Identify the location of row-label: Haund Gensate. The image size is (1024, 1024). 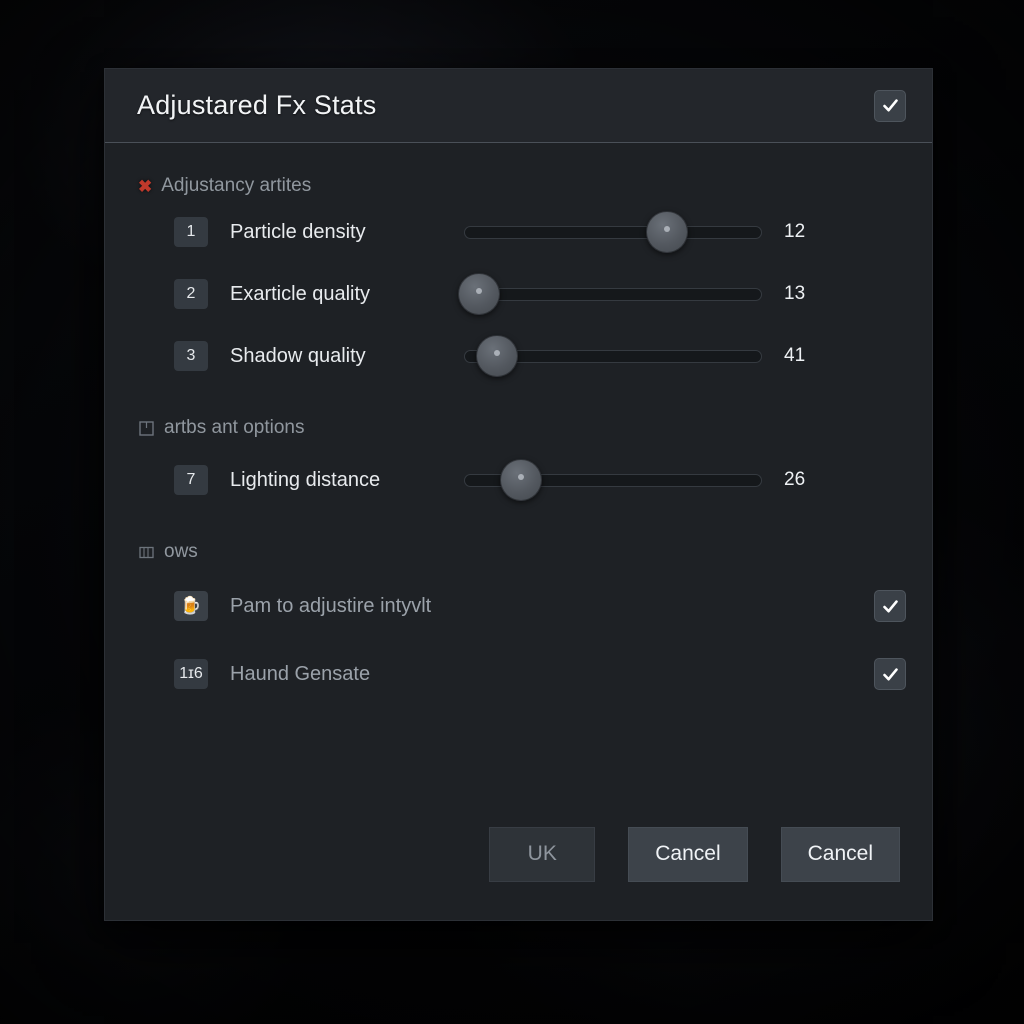
(300, 673).